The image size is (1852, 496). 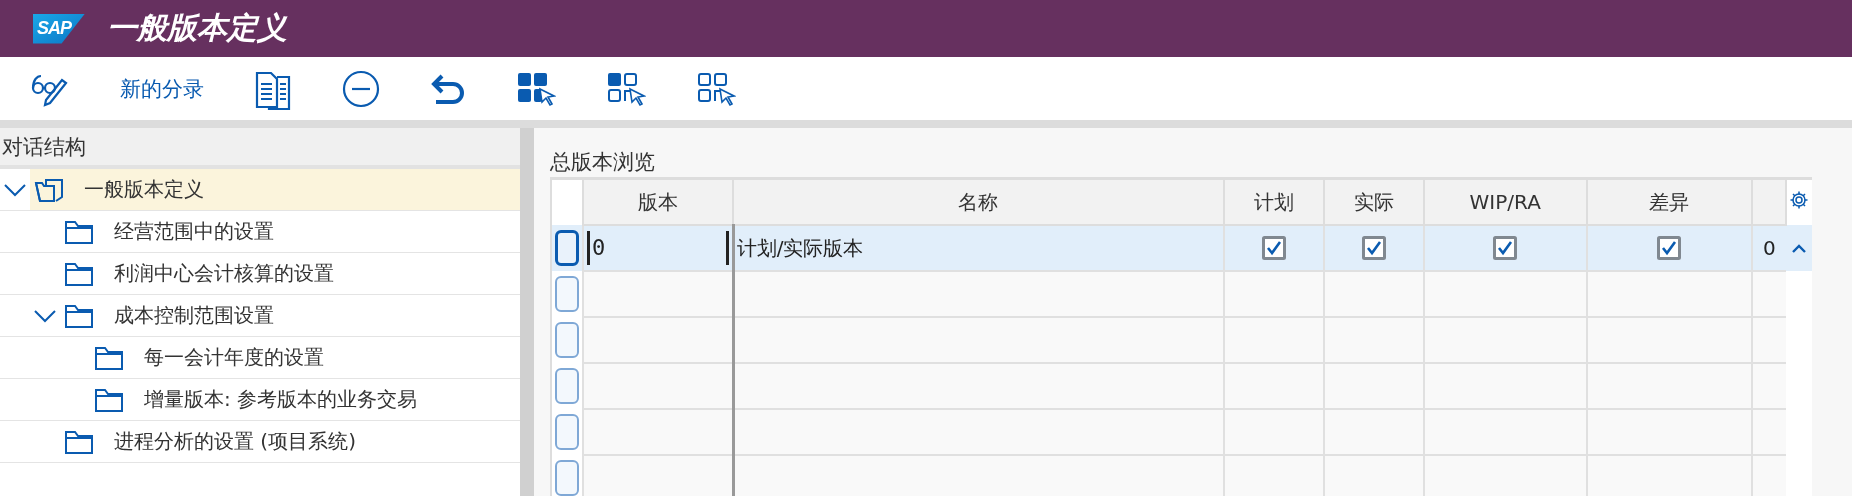 I want to click on row-count: 0, so click(x=1769, y=248).